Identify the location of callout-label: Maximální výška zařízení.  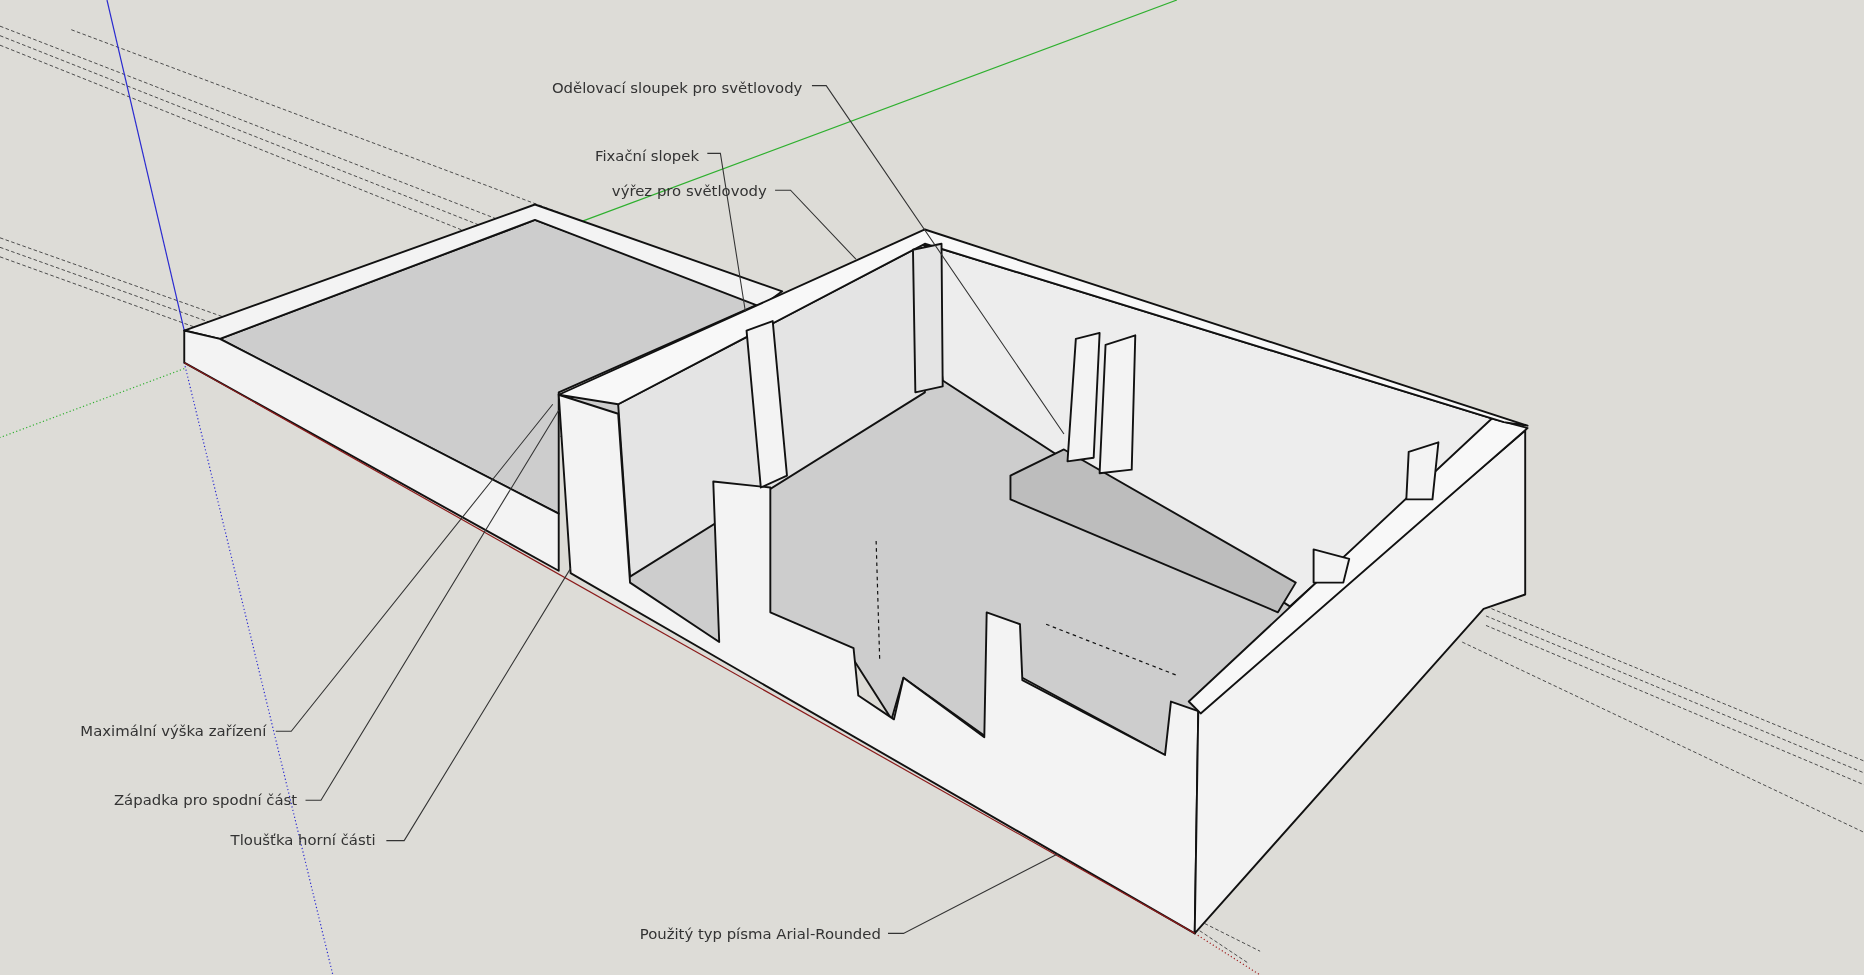
(173, 731).